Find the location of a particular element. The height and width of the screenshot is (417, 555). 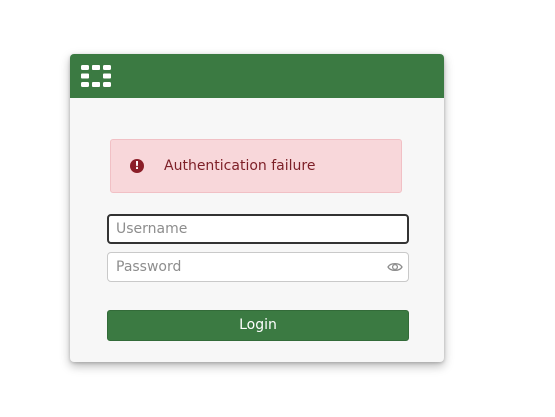

card-header is located at coordinates (257, 76).